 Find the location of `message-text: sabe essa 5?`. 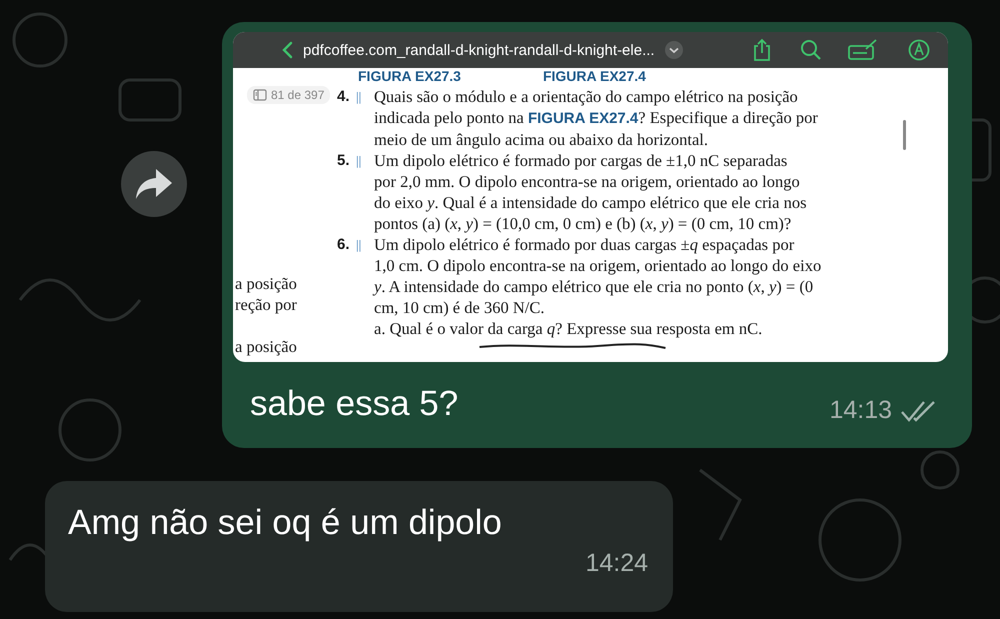

message-text: sabe essa 5? is located at coordinates (354, 404).